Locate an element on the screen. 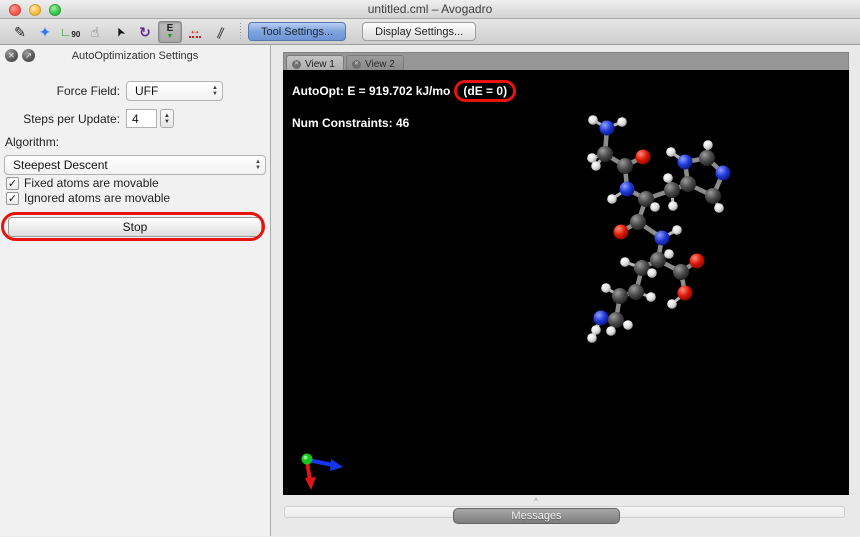 This screenshot has height=537, width=860. rotate-arrow-icon: ↻ is located at coordinates (145, 31).